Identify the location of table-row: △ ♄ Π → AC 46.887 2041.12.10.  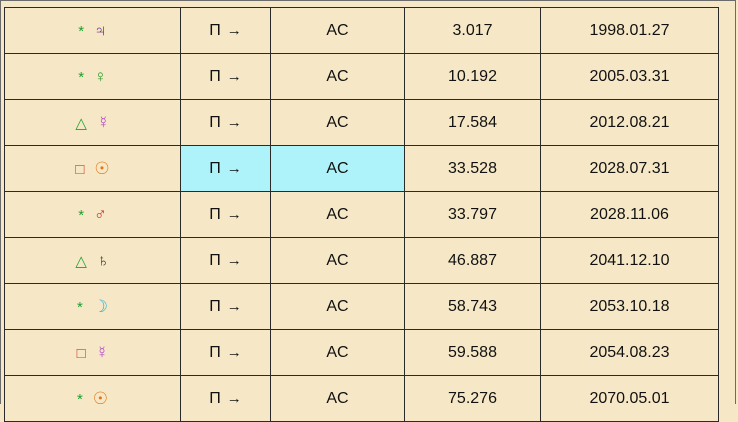
(361, 260).